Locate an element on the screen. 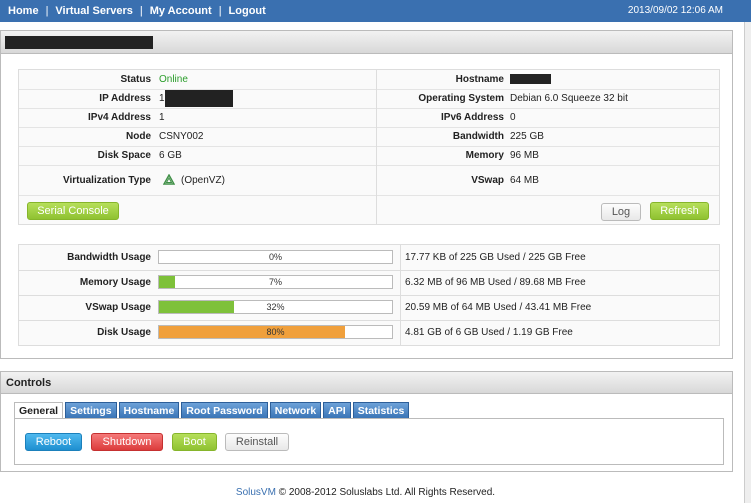  redacted-server-title is located at coordinates (79, 42).